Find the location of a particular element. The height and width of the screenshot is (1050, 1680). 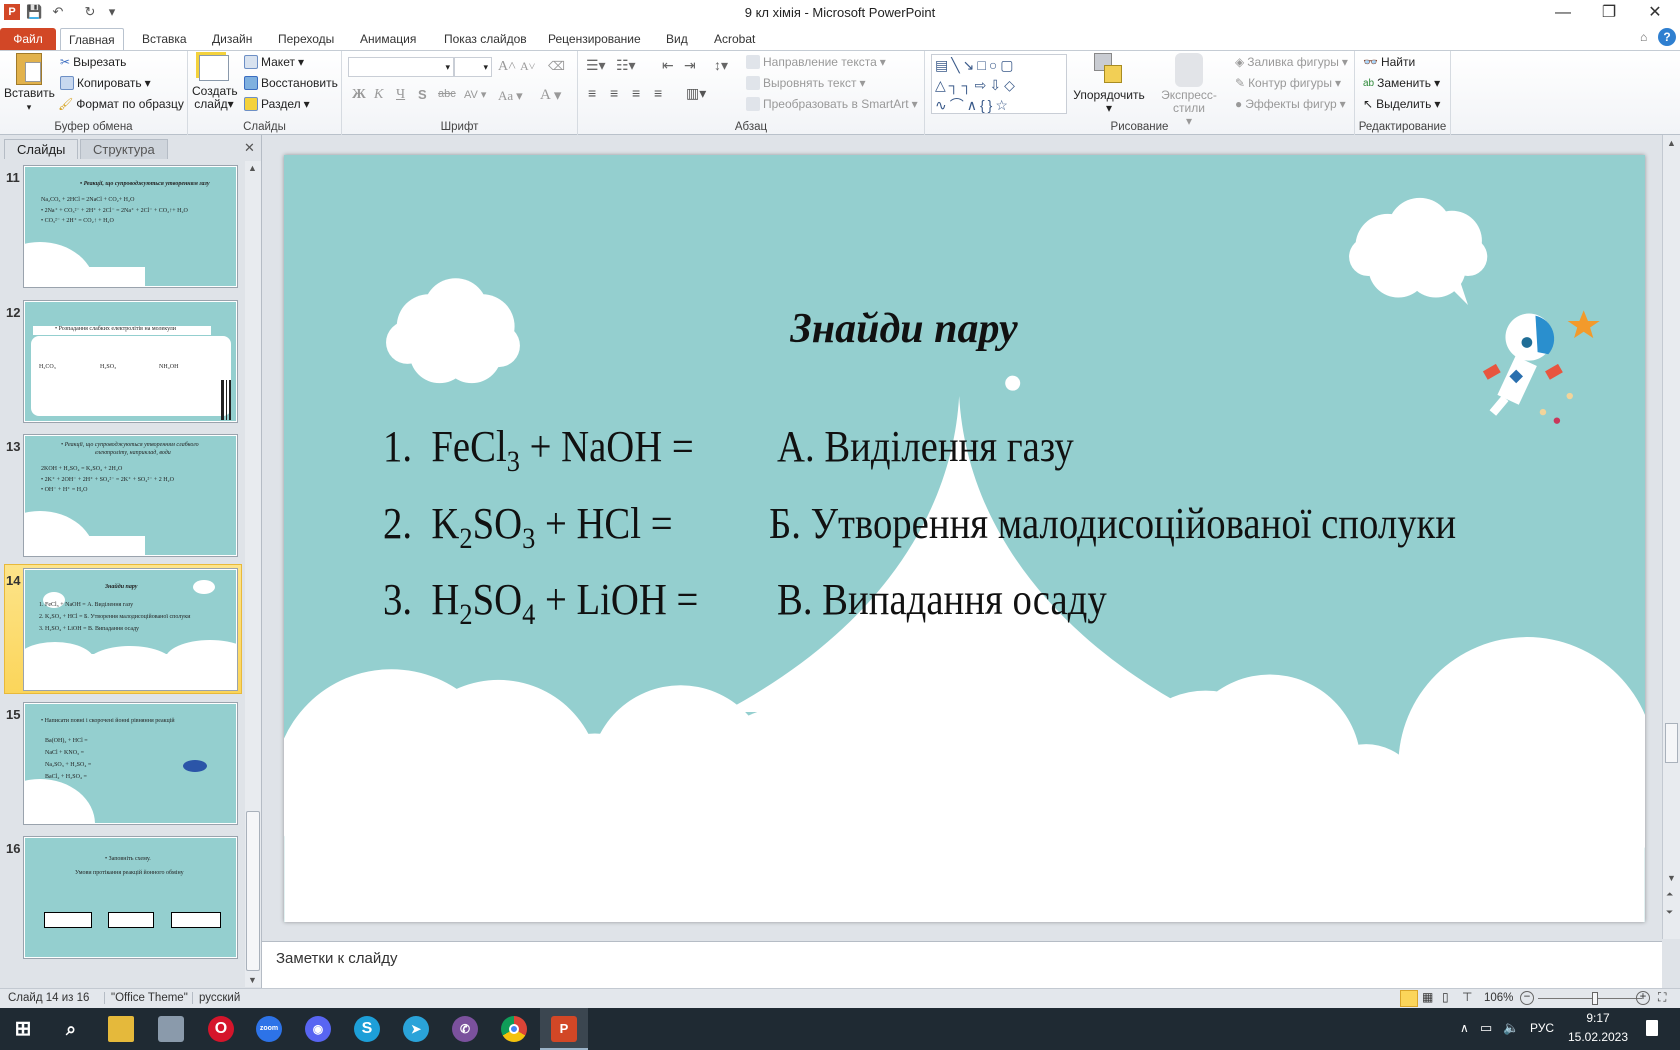

increase-indent-button: ⇥ is located at coordinates (690, 65).